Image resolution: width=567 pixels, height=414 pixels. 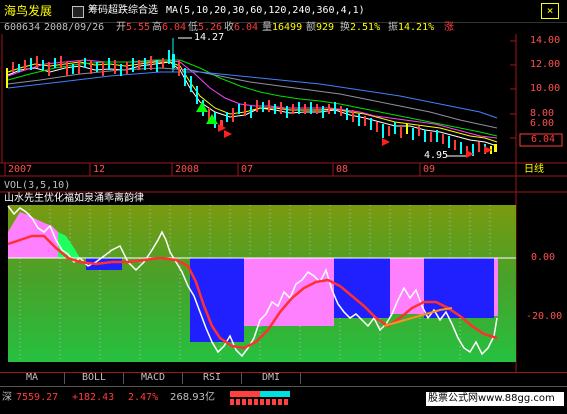 I want to click on time-label-12: 12, so click(x=99, y=169).